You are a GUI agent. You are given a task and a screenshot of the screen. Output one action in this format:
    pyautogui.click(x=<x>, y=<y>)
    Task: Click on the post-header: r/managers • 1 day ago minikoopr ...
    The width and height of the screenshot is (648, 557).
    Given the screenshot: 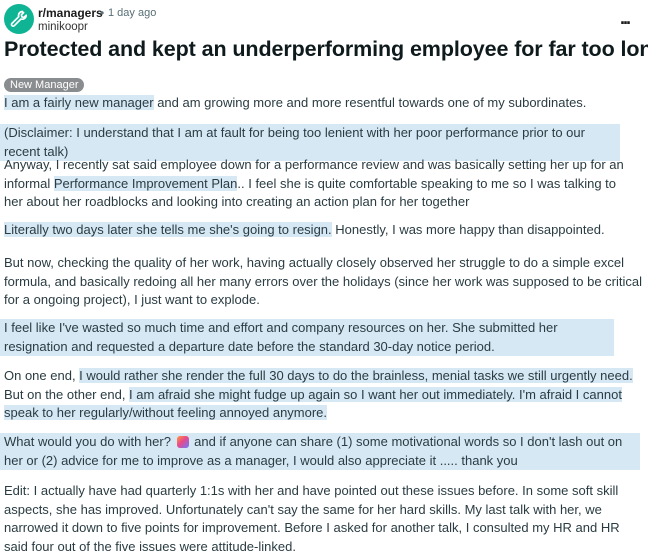 What is the action you would take?
    pyautogui.click(x=324, y=20)
    